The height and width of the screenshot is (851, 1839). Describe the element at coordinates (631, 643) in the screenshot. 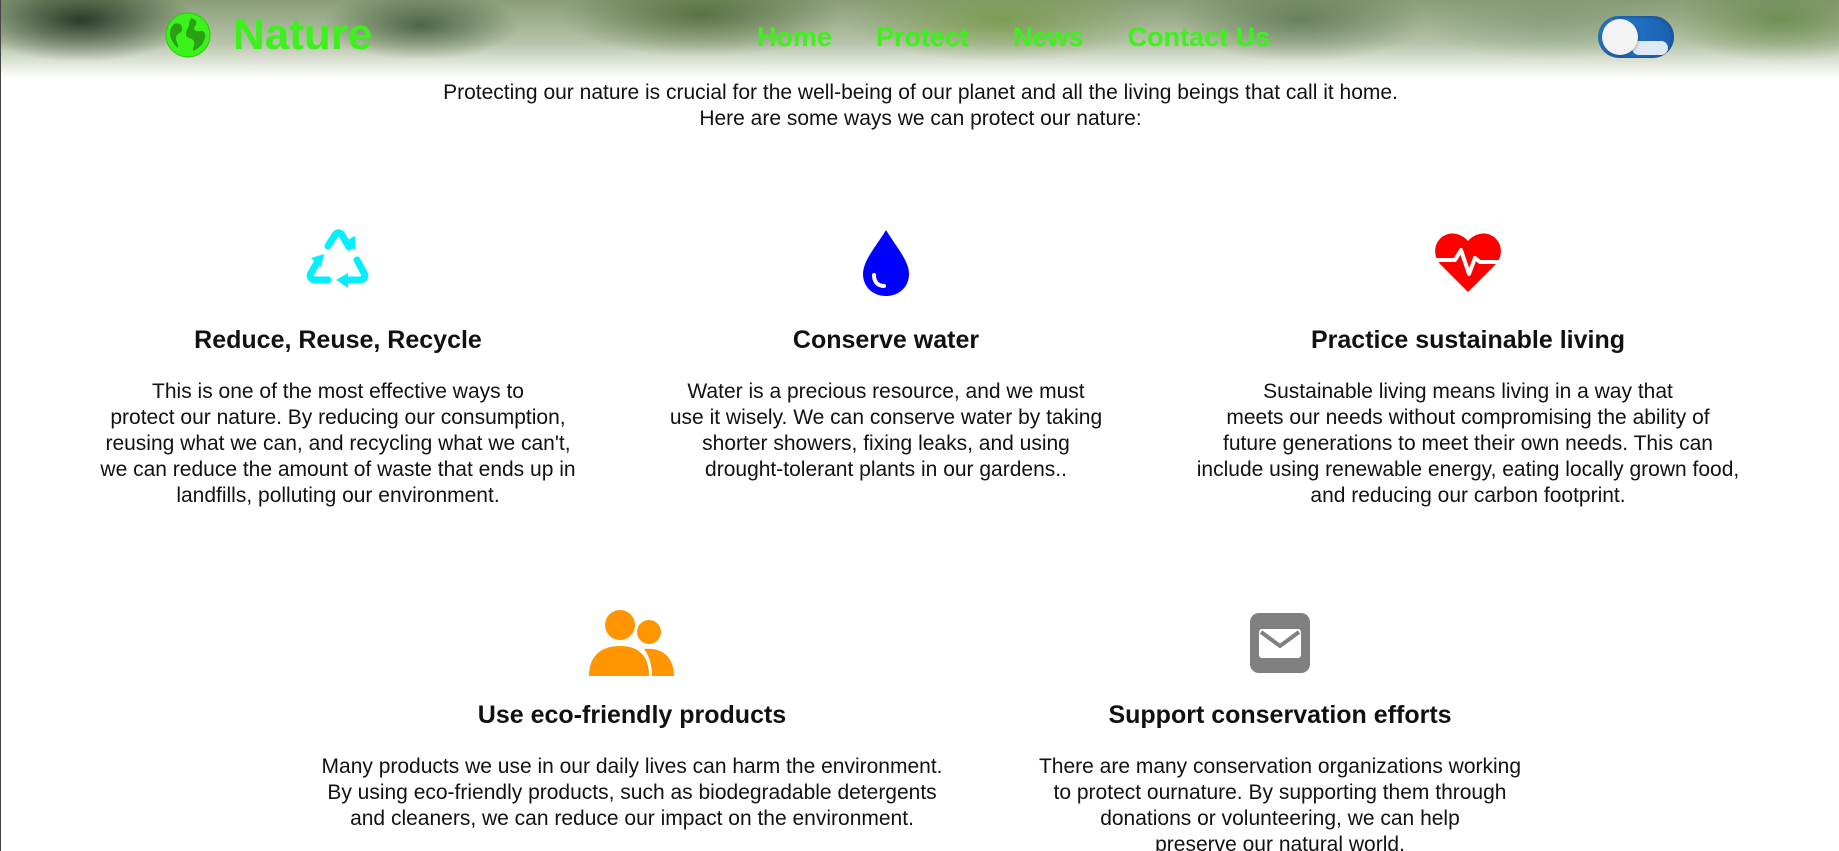

I see `users-icon` at that location.